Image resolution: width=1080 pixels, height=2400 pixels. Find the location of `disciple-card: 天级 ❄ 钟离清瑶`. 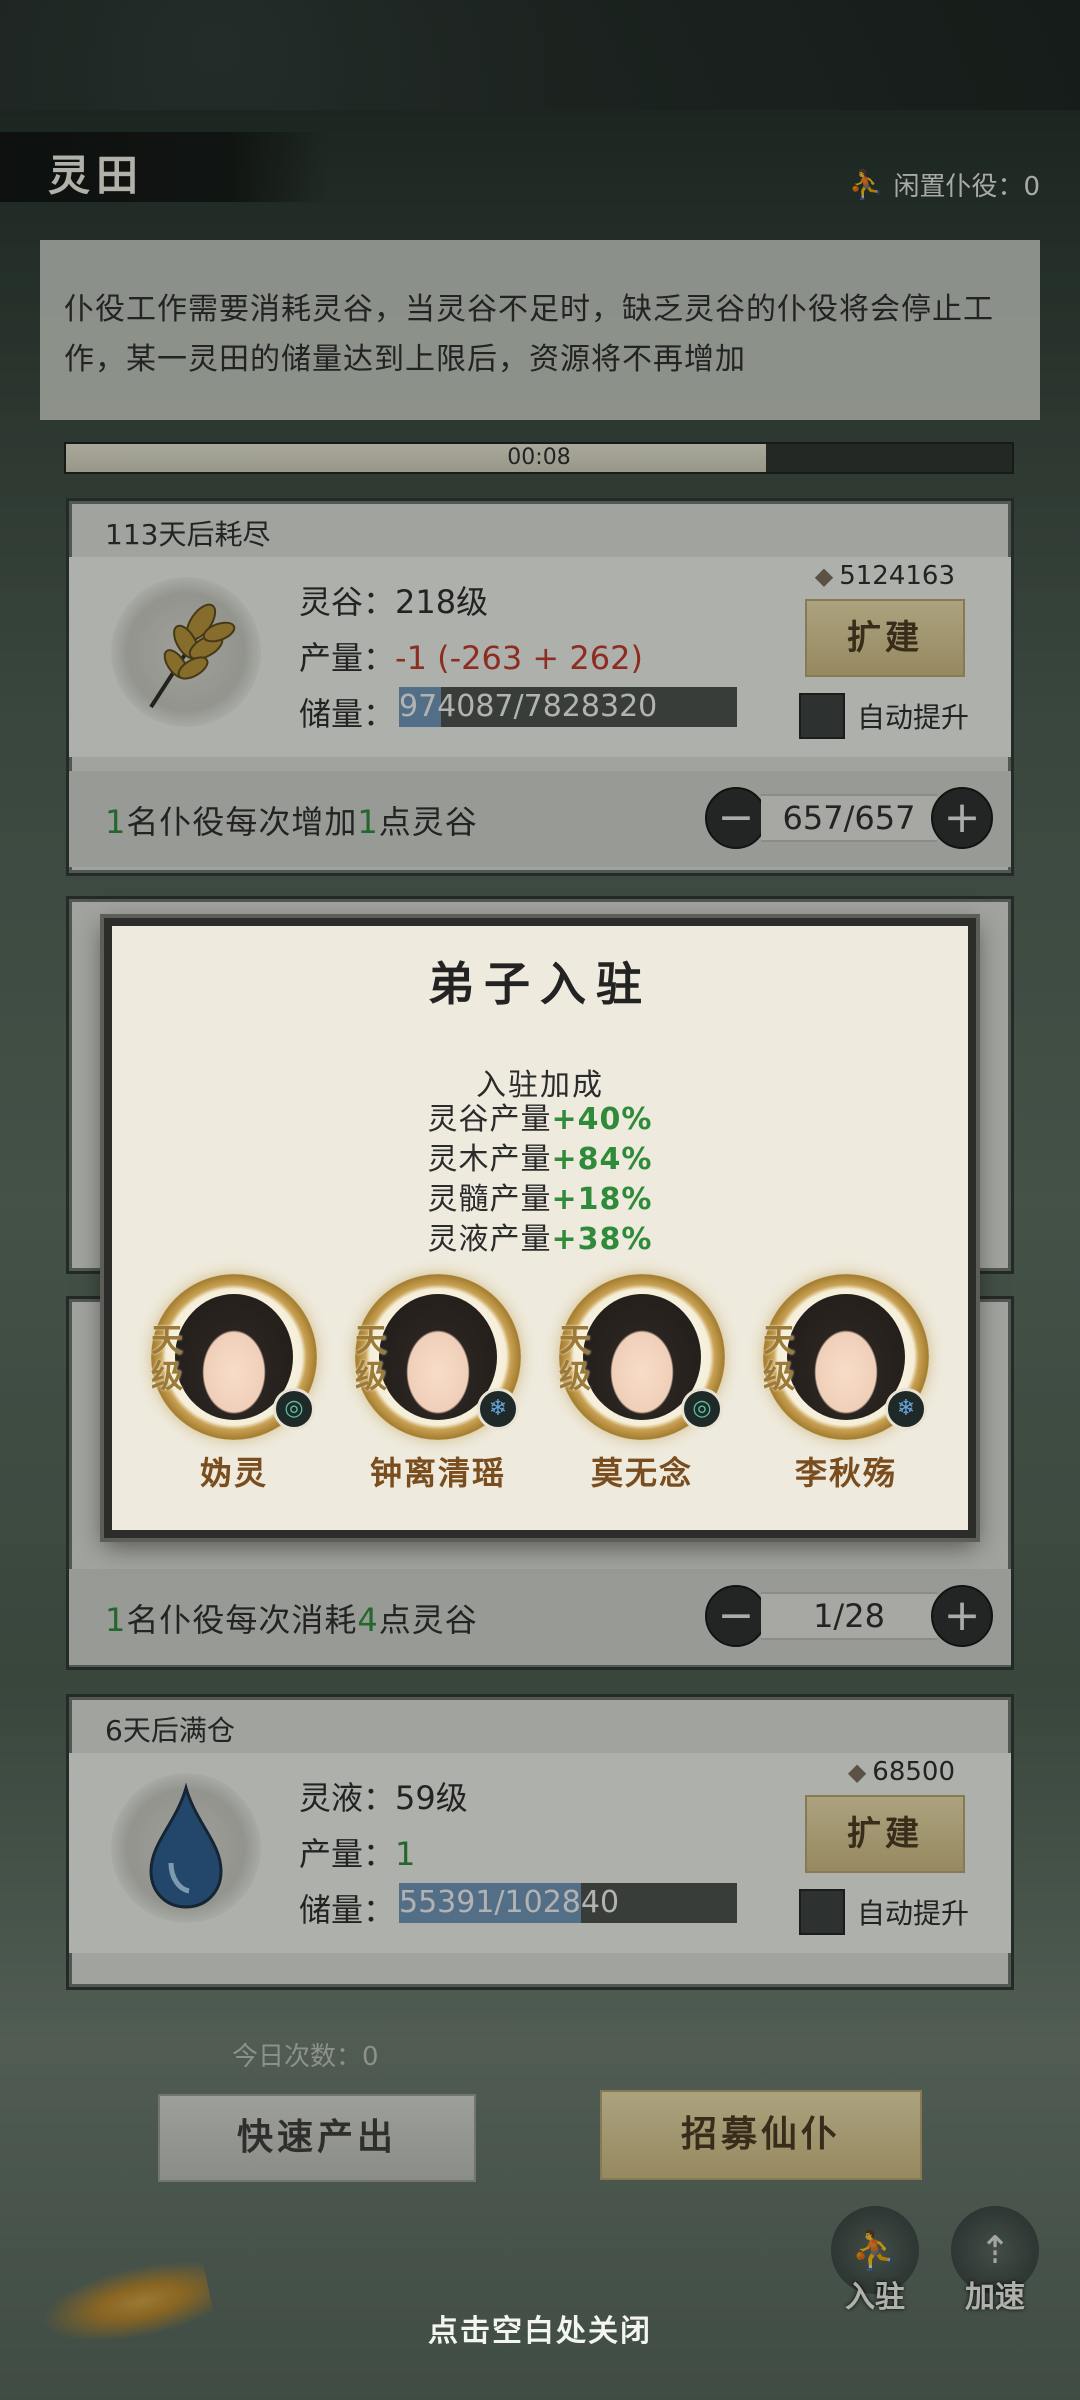

disciple-card: 天级 ❄ 钟离清瑶 is located at coordinates (438, 1394).